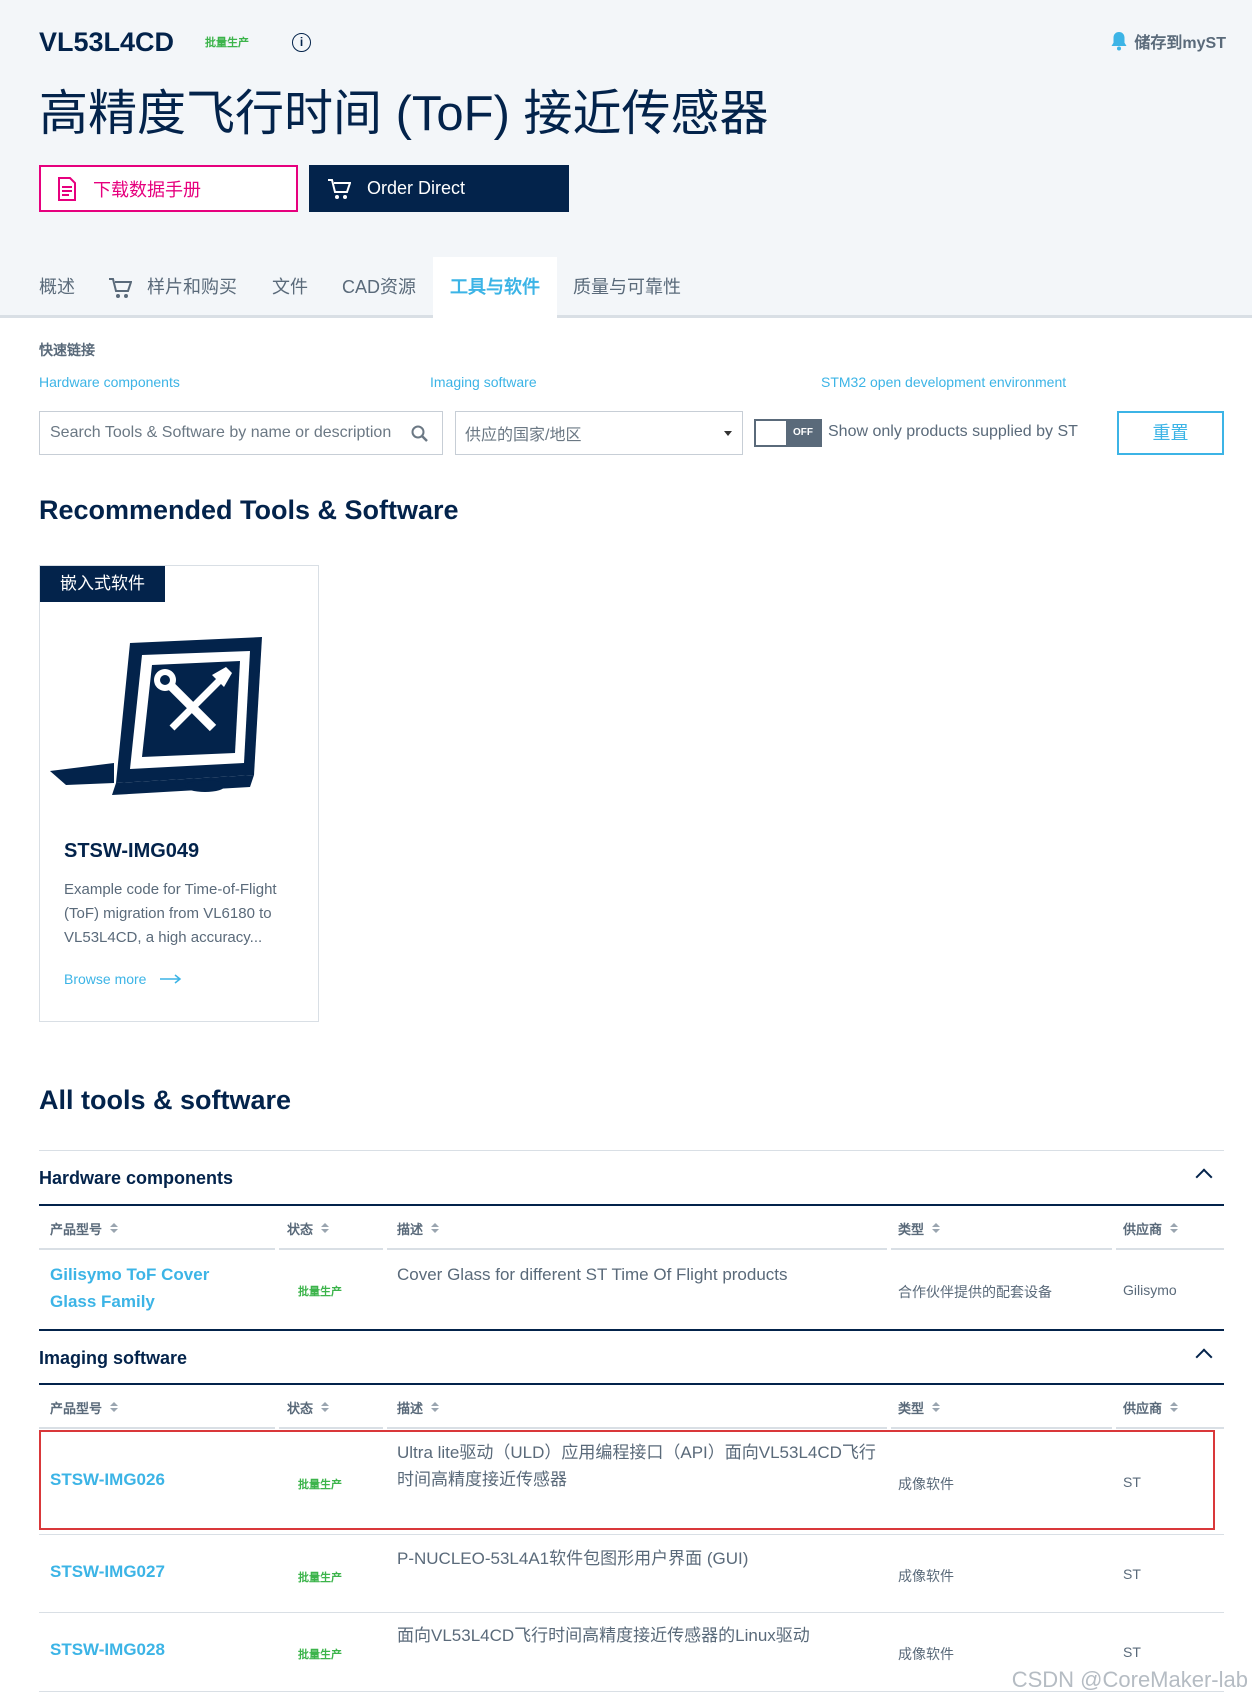  Describe the element at coordinates (420, 434) in the screenshot. I see `search-icon` at that location.